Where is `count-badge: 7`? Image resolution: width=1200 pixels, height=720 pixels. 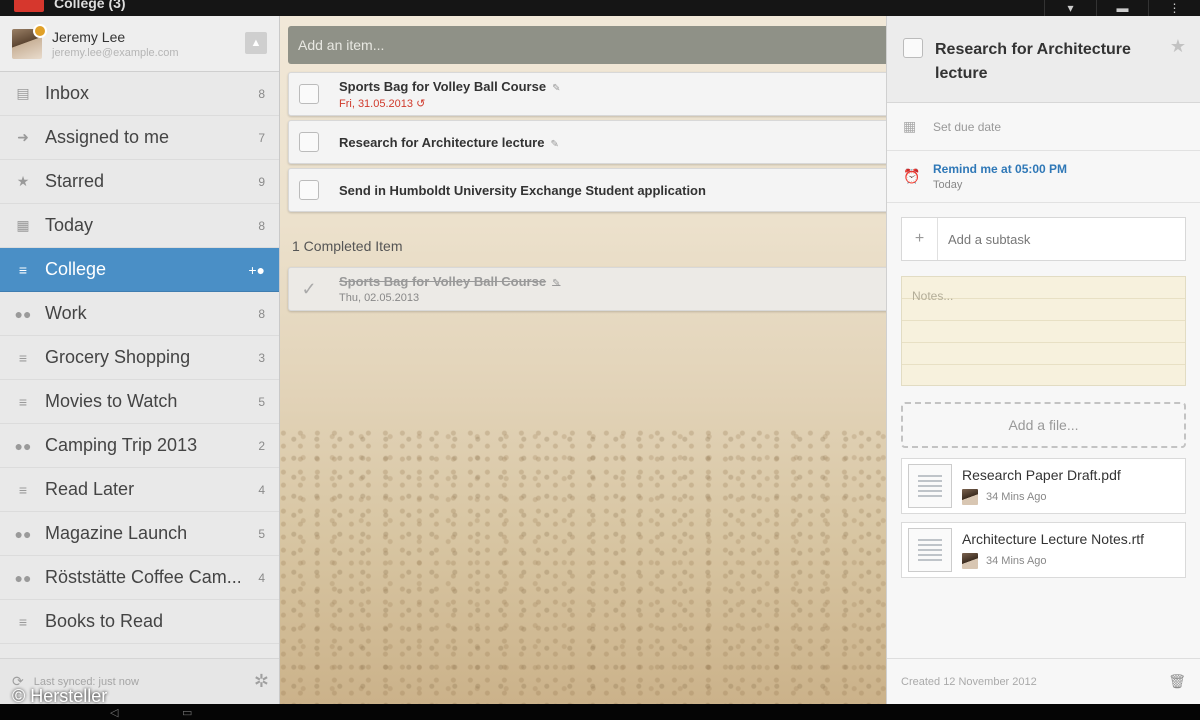 count-badge: 7 is located at coordinates (261, 137).